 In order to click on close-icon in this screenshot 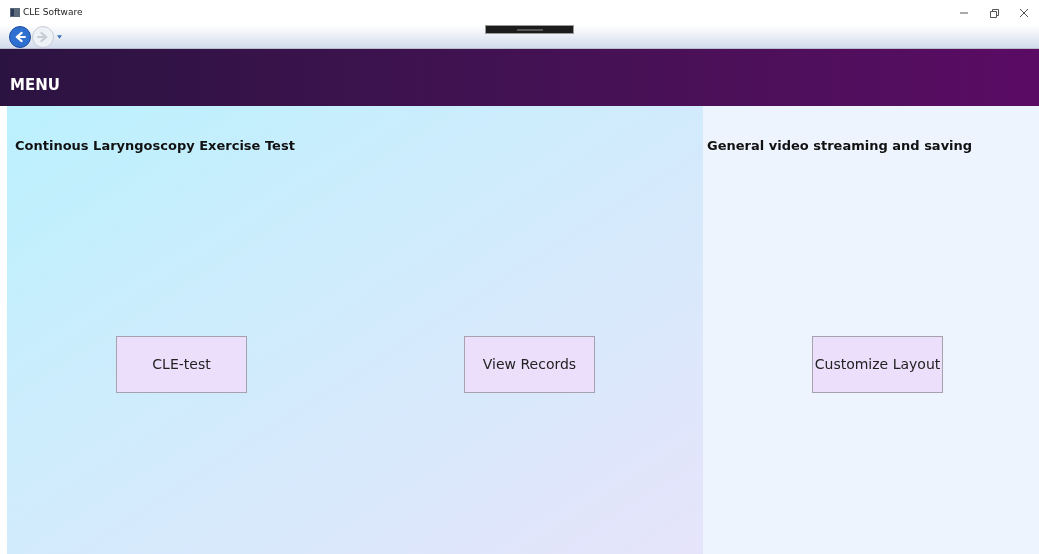, I will do `click(1024, 12)`.